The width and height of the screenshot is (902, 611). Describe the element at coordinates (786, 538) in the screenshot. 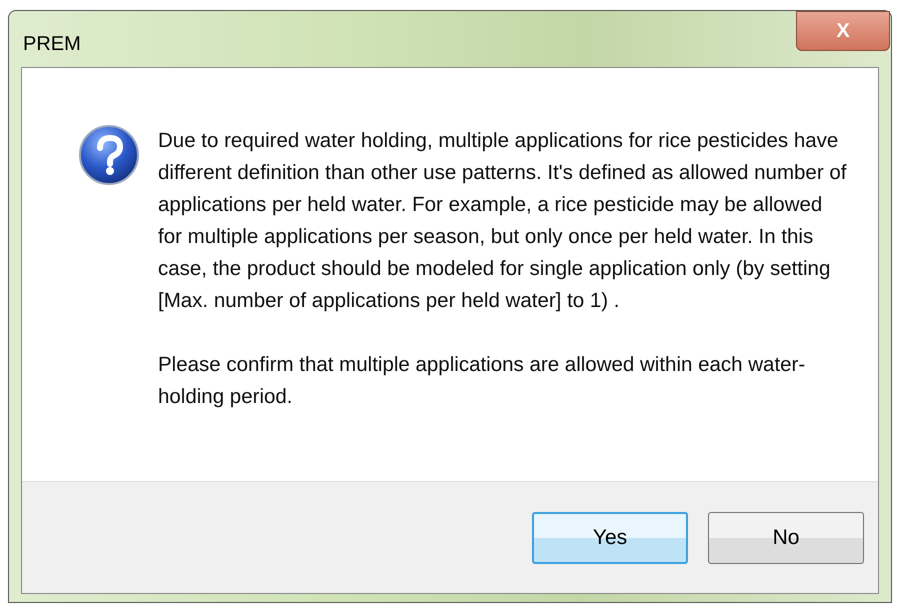

I see `dialog-button: No` at that location.